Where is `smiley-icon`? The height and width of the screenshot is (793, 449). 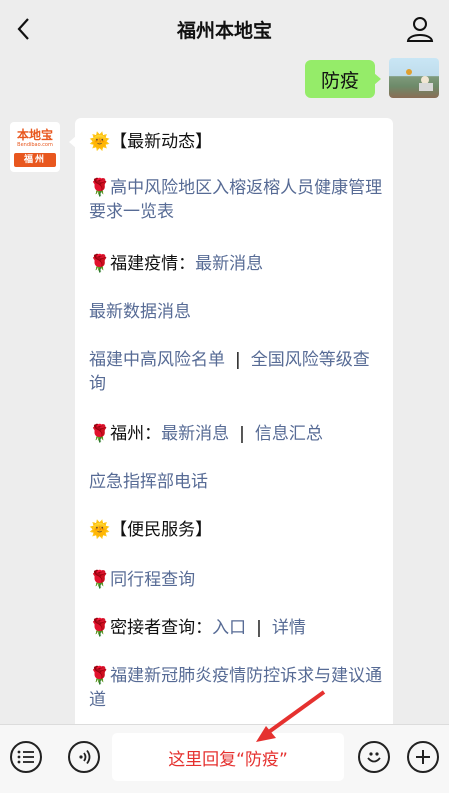 smiley-icon is located at coordinates (374, 757).